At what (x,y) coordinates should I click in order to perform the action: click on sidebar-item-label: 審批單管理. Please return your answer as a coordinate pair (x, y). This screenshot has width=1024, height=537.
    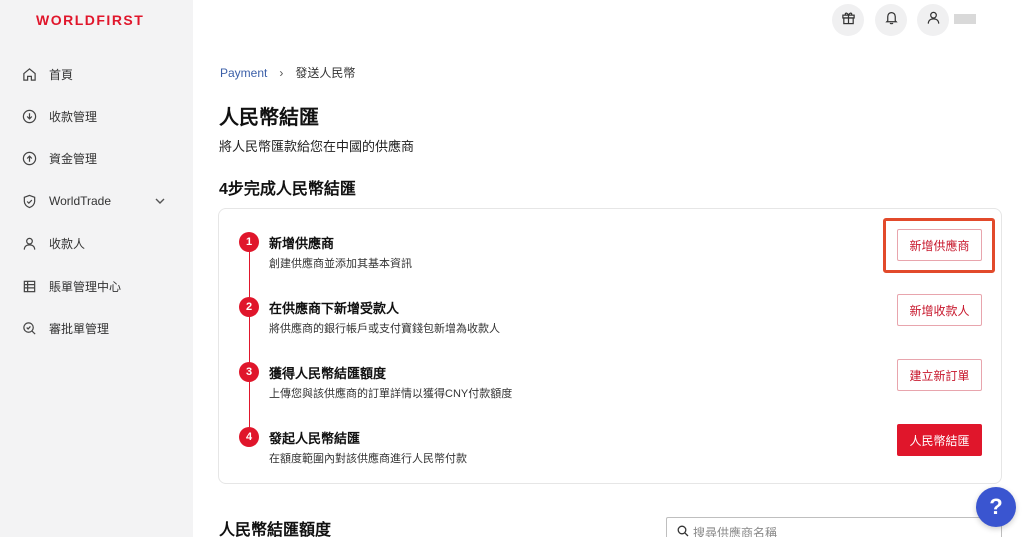
    Looking at the image, I should click on (79, 328).